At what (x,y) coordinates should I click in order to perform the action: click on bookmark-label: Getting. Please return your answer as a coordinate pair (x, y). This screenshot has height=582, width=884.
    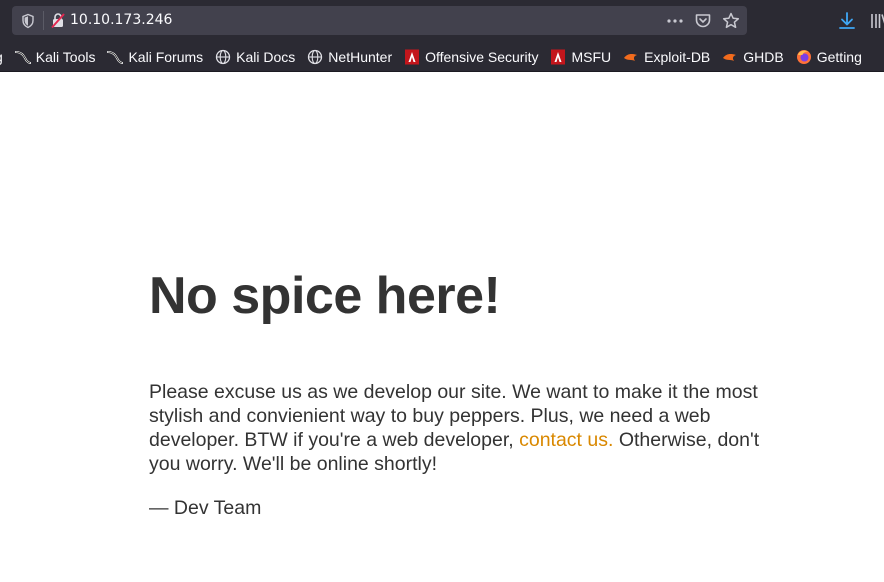
    Looking at the image, I should click on (839, 57).